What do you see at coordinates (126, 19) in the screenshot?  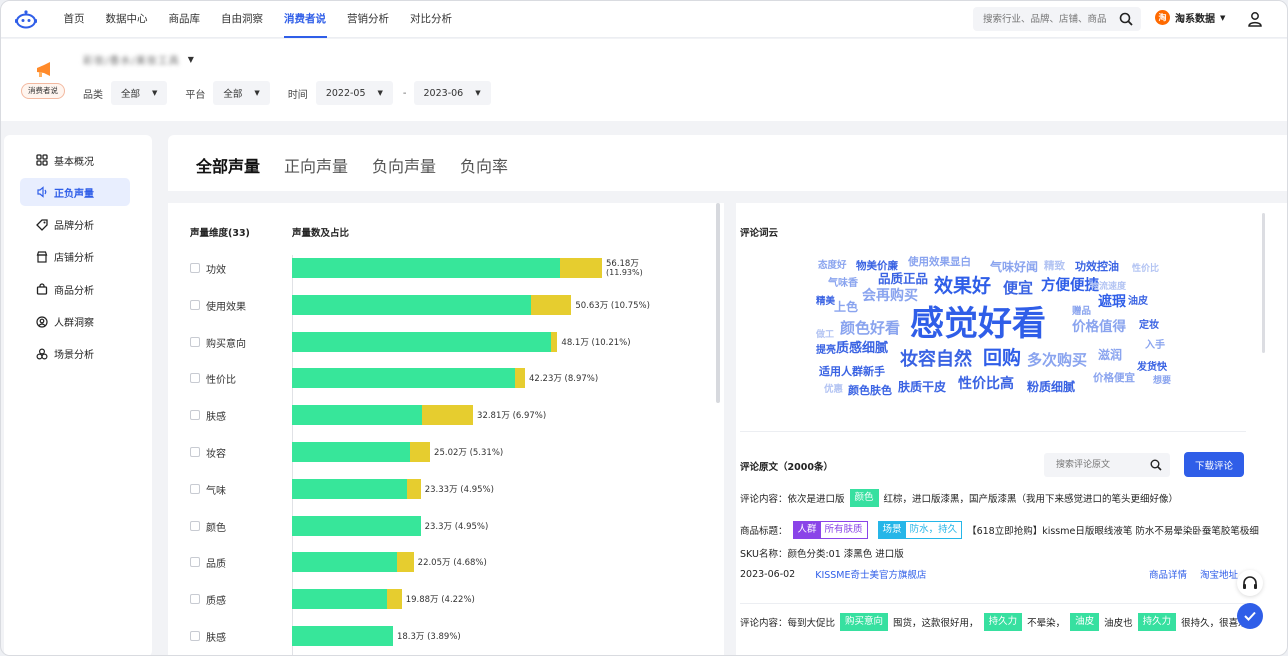 I see `nav-item: 数据中心` at bounding box center [126, 19].